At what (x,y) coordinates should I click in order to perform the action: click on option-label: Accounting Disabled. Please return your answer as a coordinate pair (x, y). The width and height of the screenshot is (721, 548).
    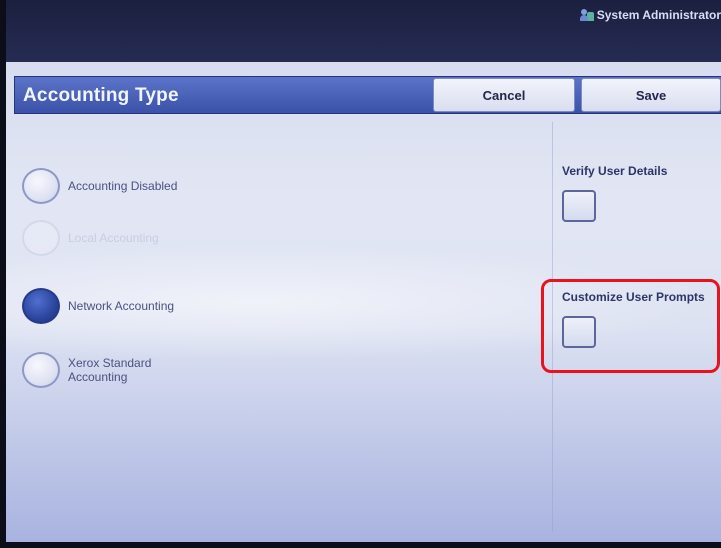
    Looking at the image, I should click on (123, 186).